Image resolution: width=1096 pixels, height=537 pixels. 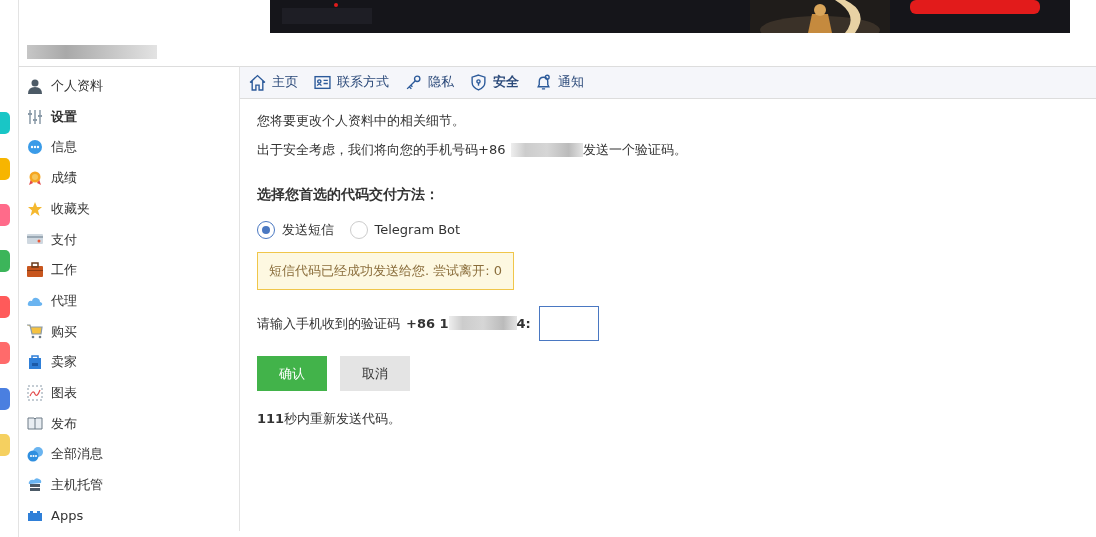 I want to click on sidebar-item: 主机托管, so click(x=129, y=485).